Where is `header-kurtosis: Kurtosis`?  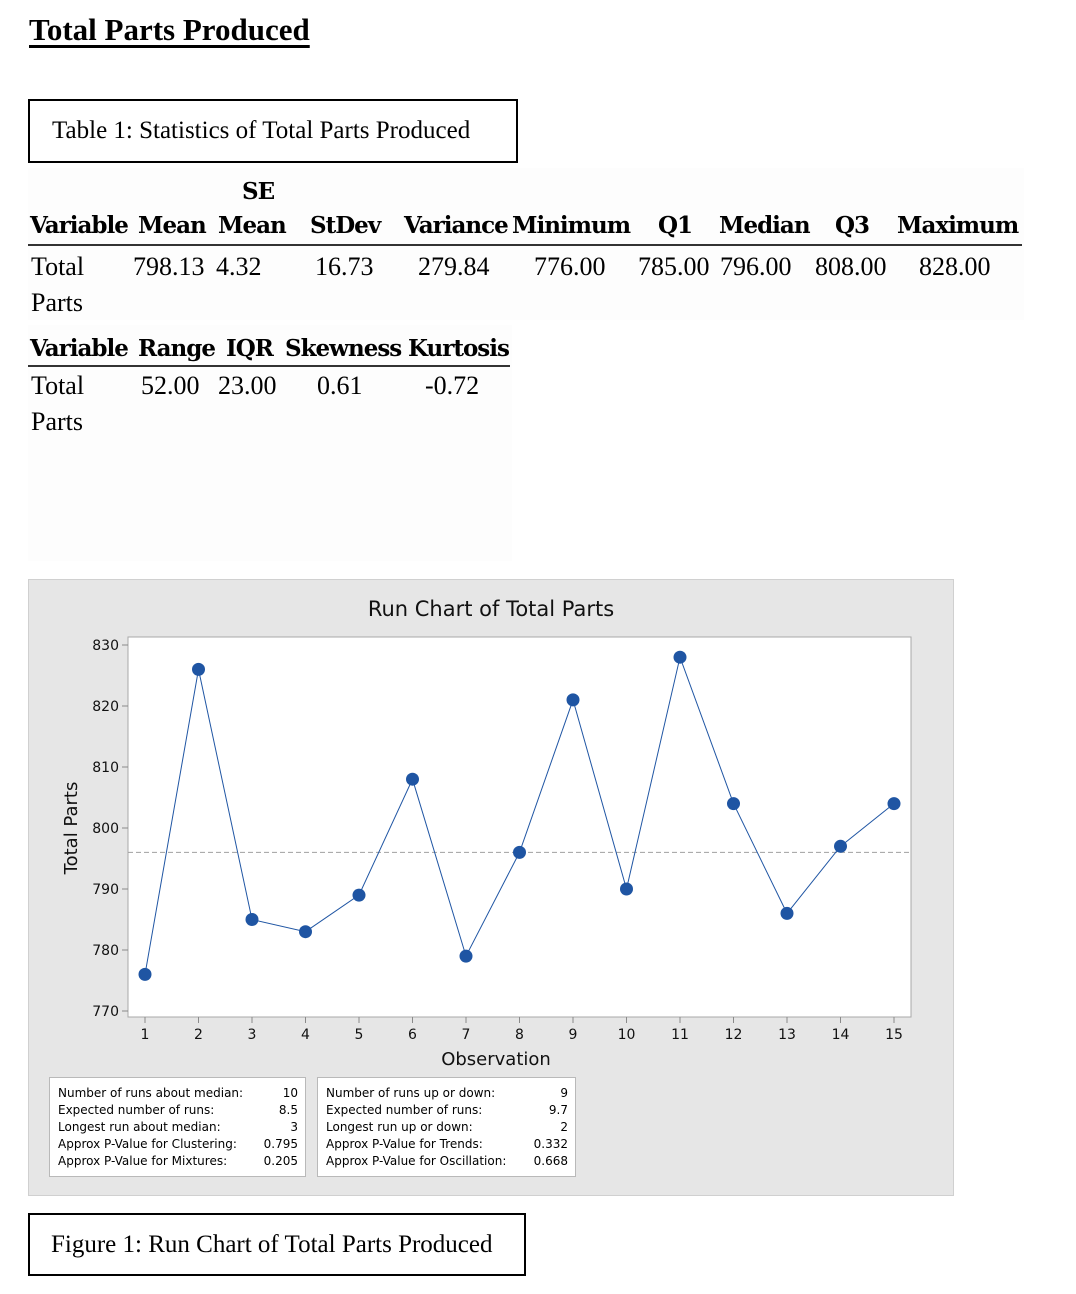
header-kurtosis: Kurtosis is located at coordinates (459, 348).